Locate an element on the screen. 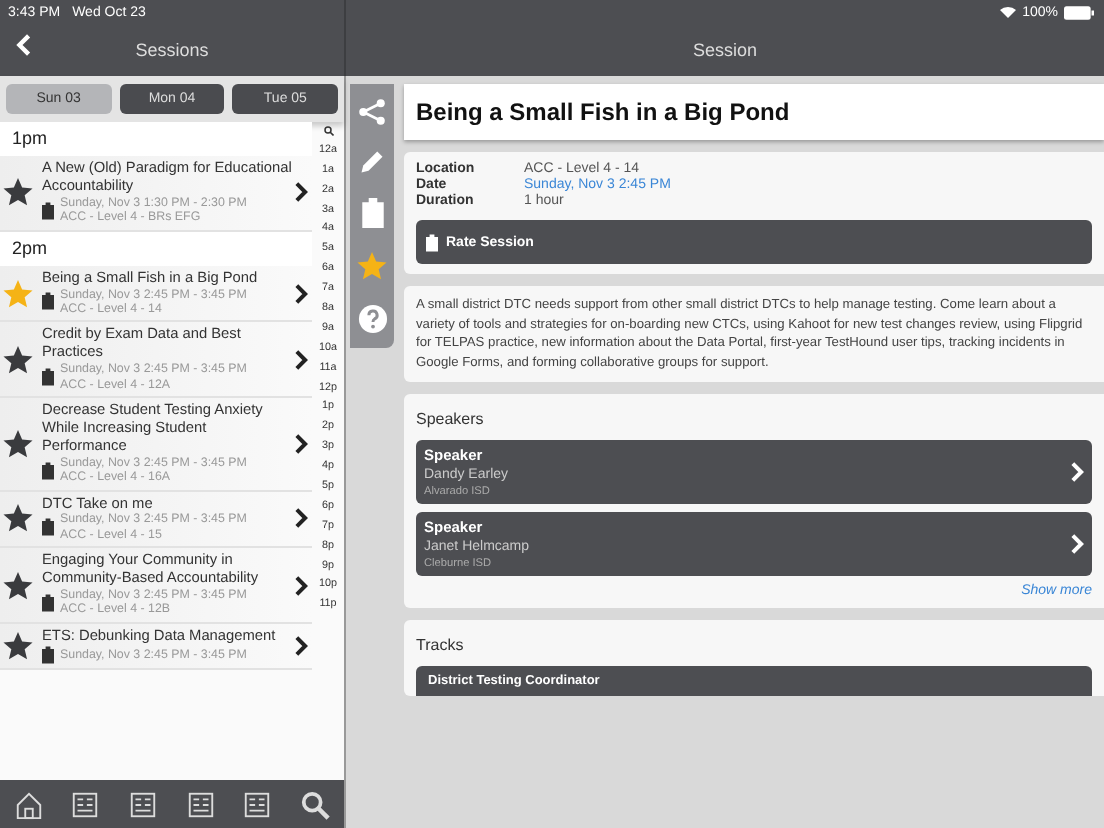  time-heading: 2pm is located at coordinates (156, 248).